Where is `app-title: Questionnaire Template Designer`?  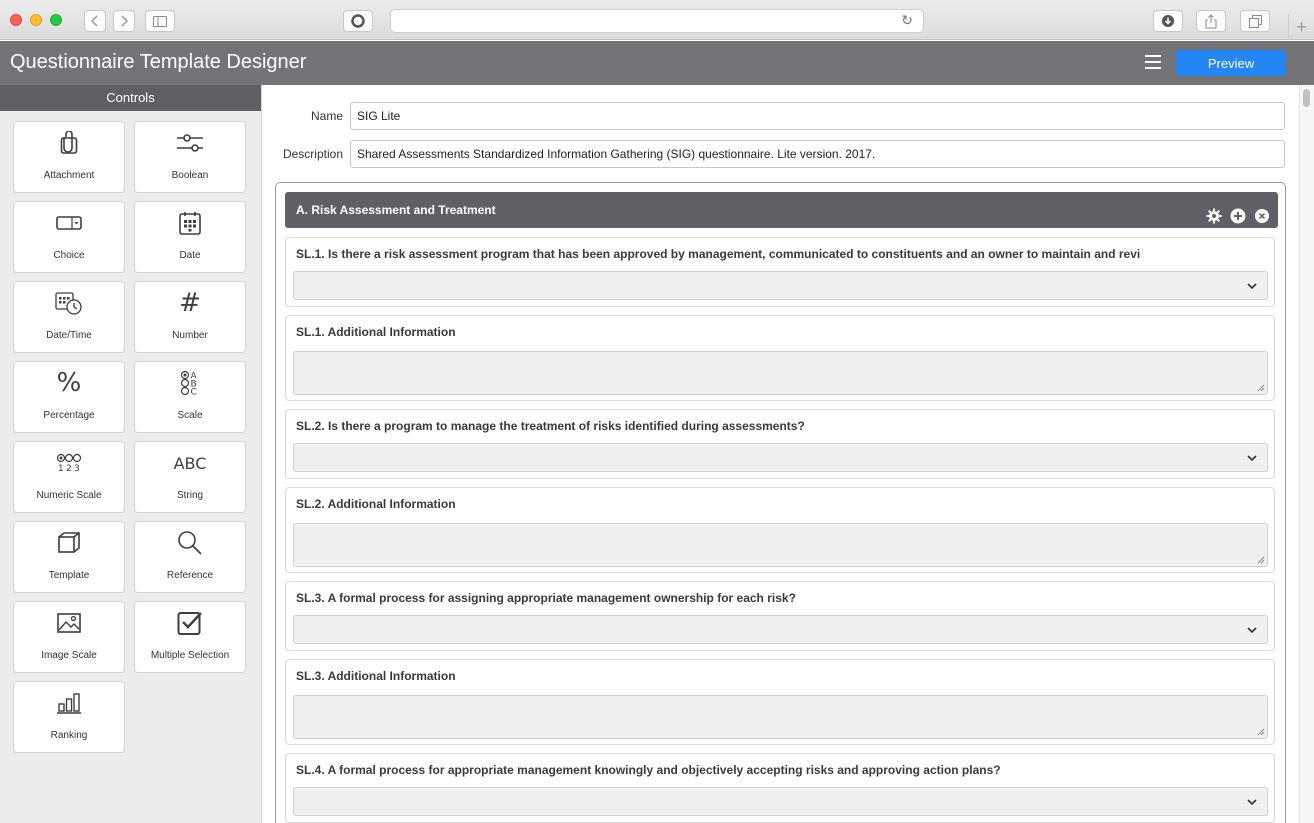
app-title: Questionnaire Template Designer is located at coordinates (158, 62).